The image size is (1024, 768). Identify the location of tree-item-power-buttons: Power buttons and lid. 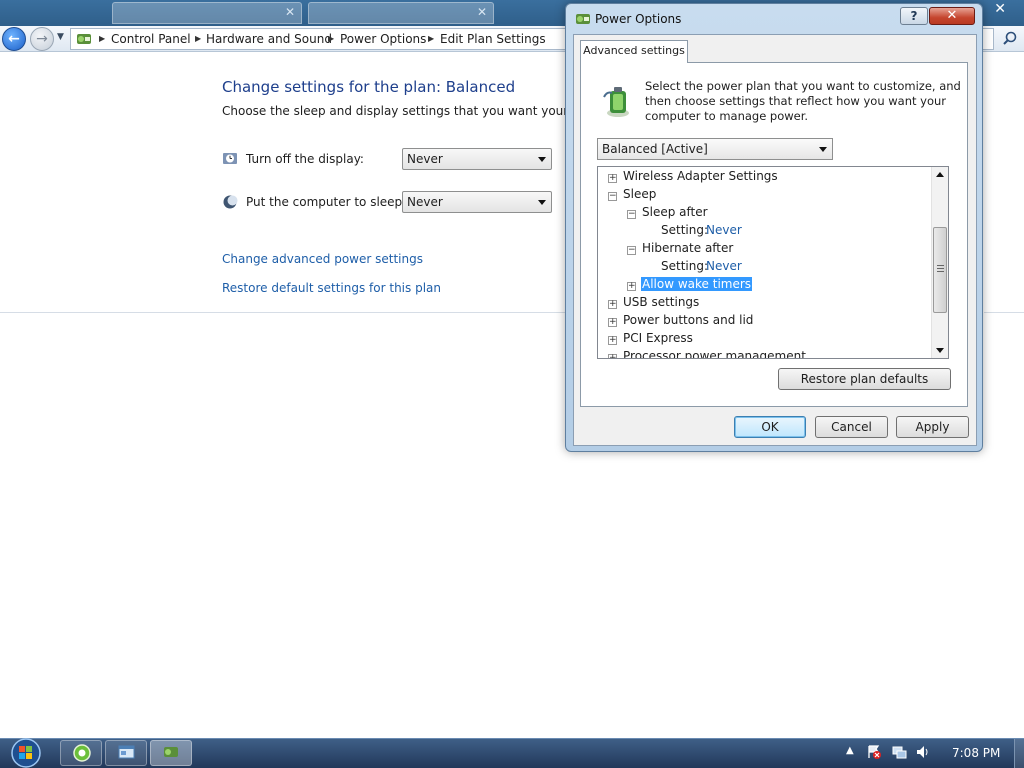
(688, 320).